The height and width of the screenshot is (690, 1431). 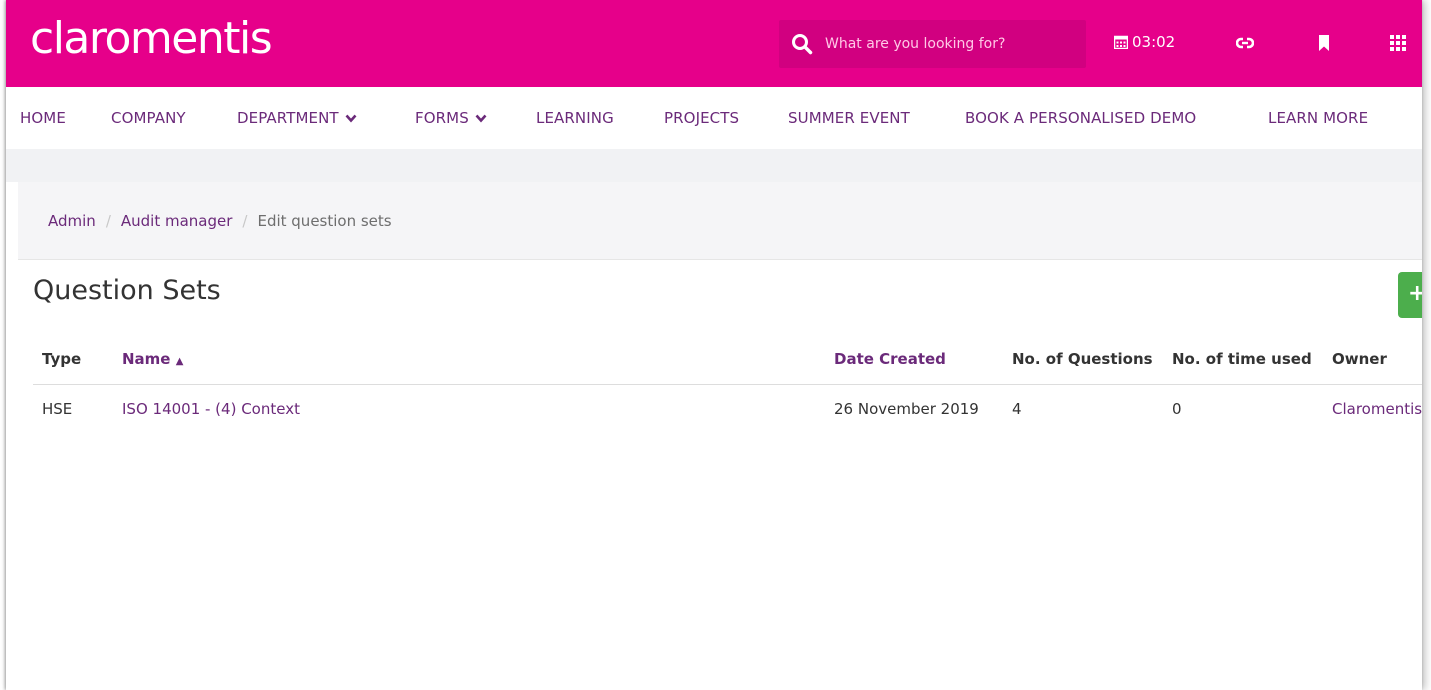 What do you see at coordinates (288, 118) in the screenshot?
I see `nav-item-label: DEPARTMENT` at bounding box center [288, 118].